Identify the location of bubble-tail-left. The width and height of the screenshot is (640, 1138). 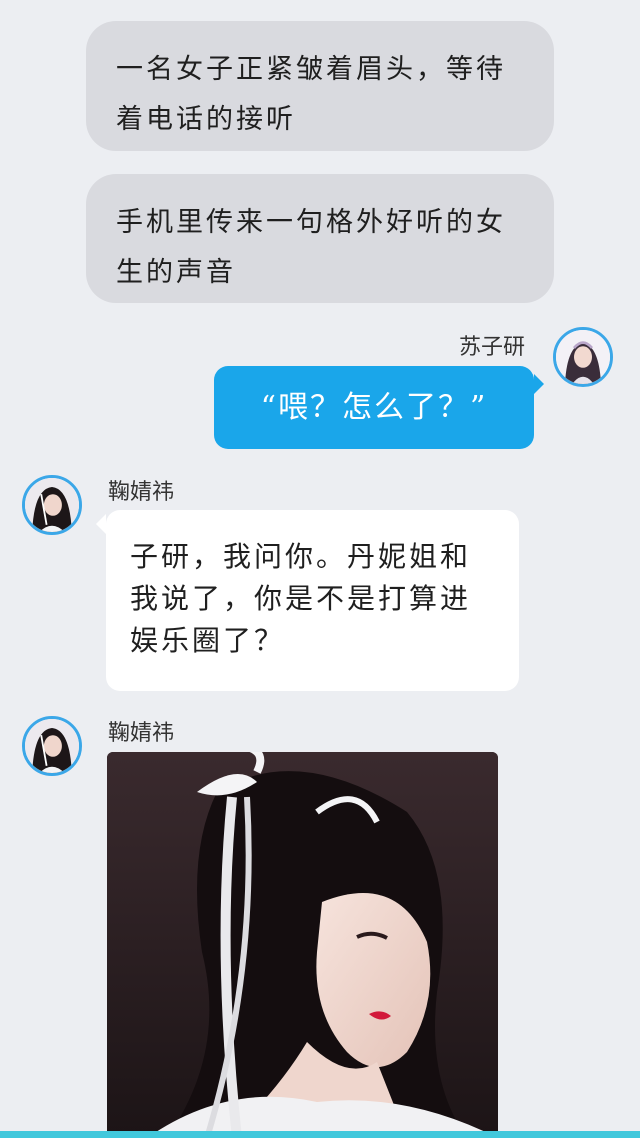
(101, 524).